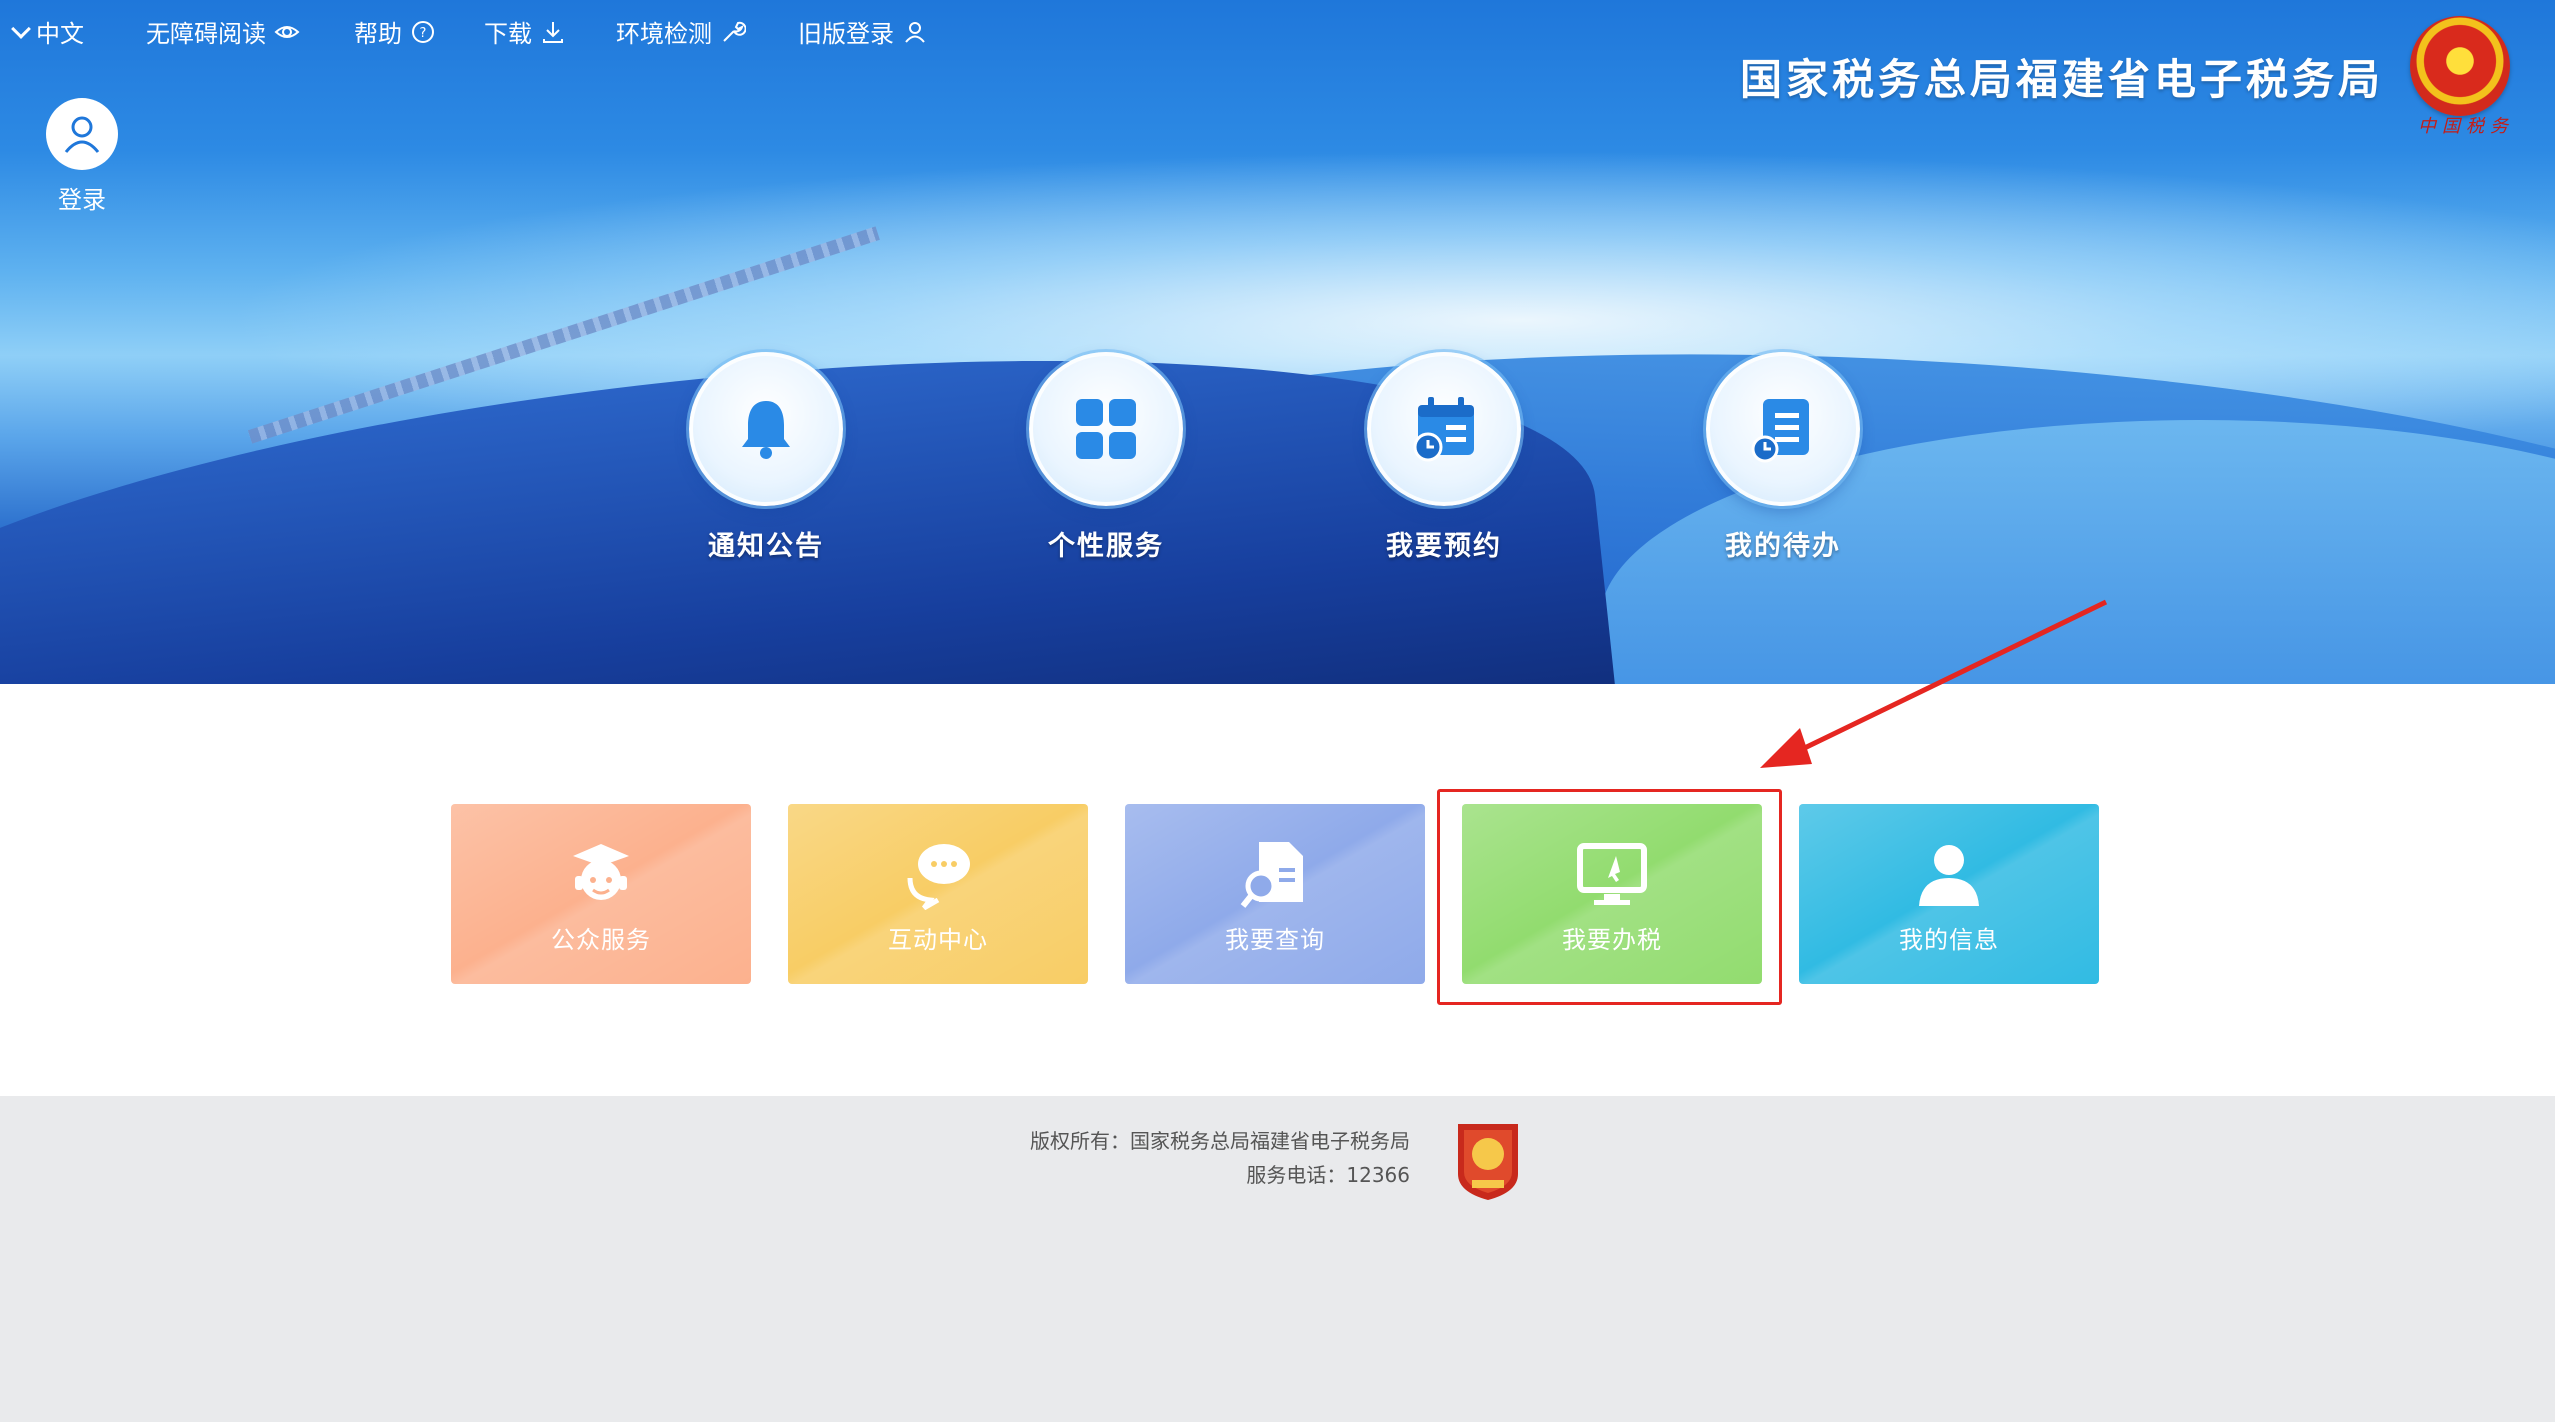 Image resolution: width=2555 pixels, height=1422 pixels. I want to click on language-switch: 中文, so click(47, 31).